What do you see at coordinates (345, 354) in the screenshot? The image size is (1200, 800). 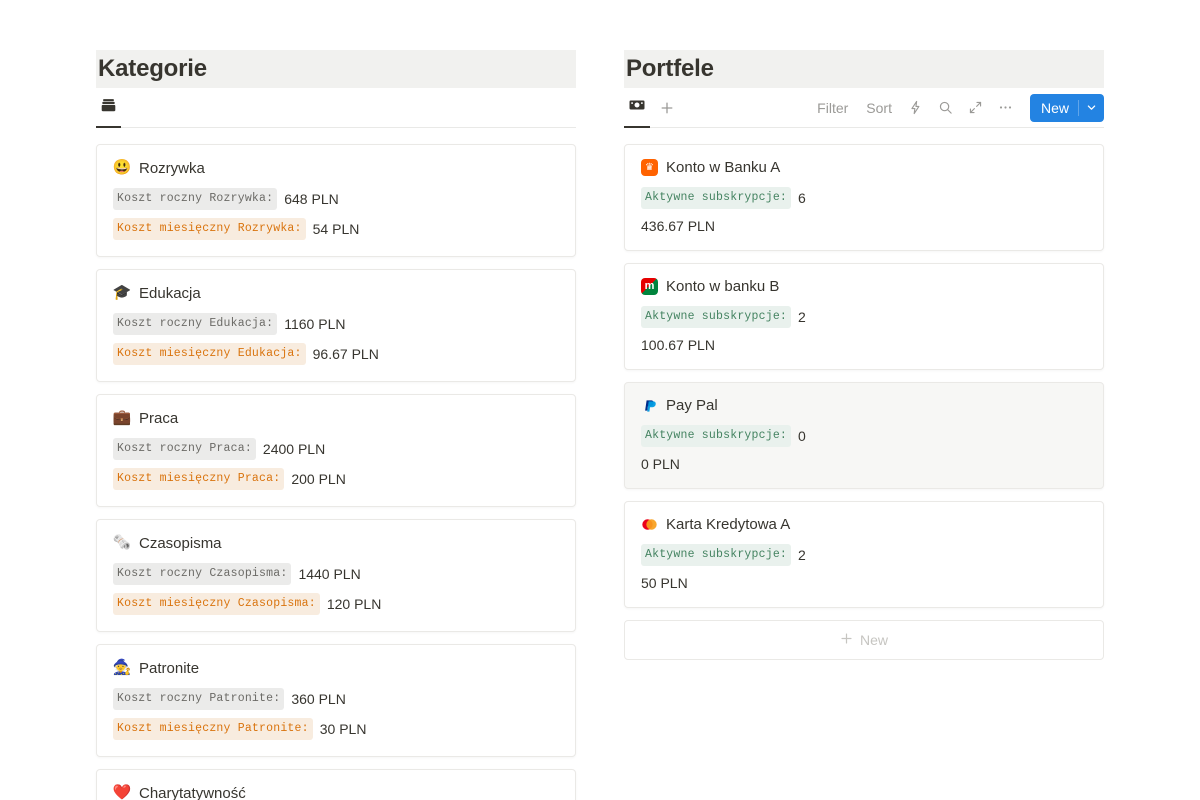 I see `monthly-cost-value: 96.67 PLN` at bounding box center [345, 354].